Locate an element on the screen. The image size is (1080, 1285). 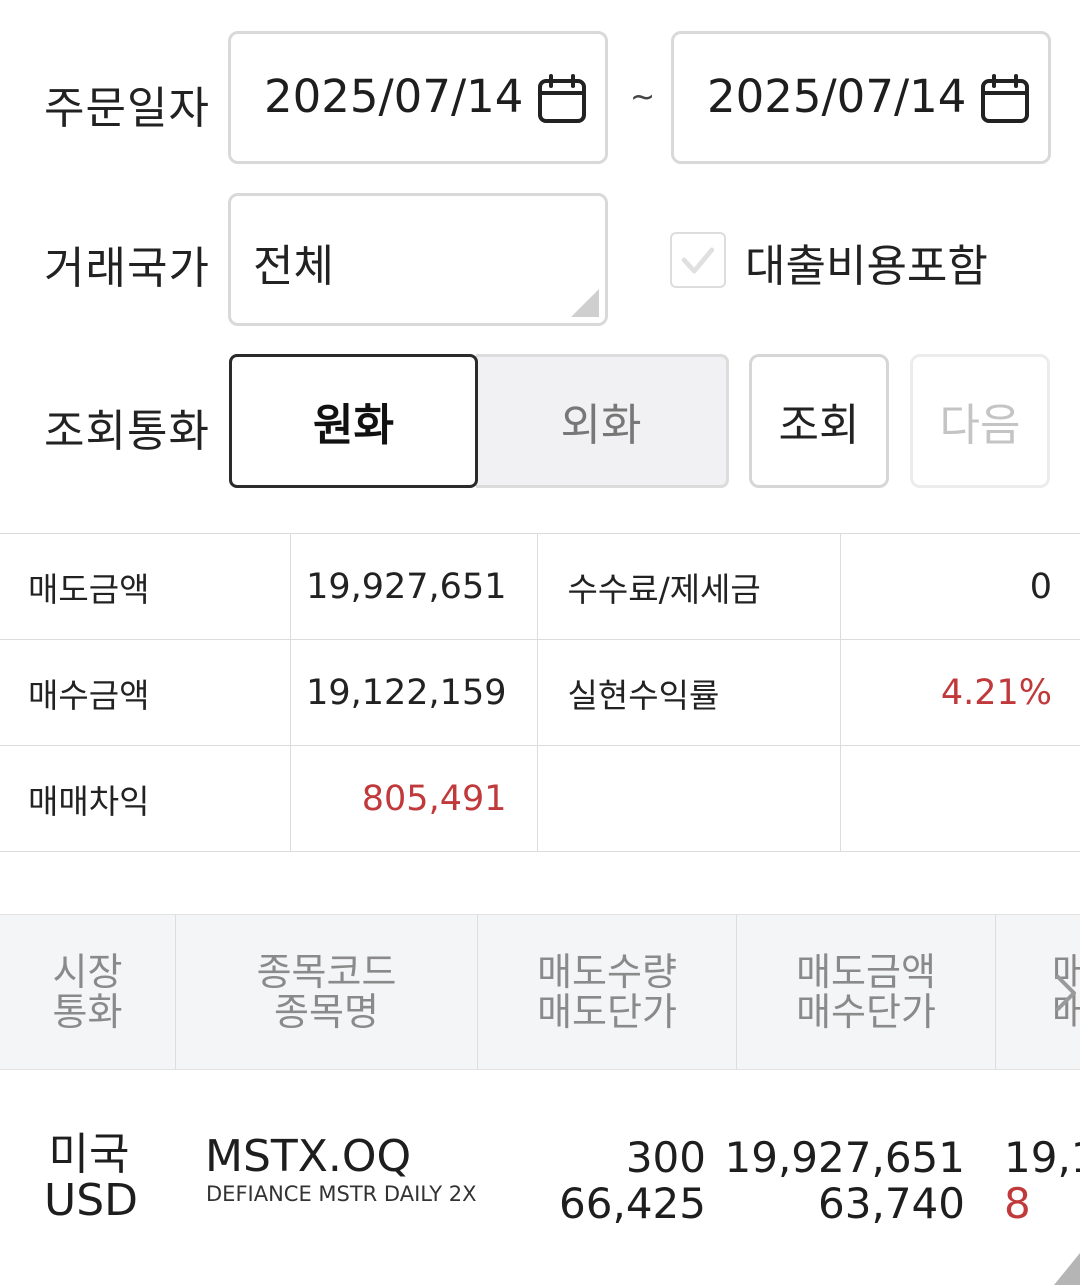
summary-label: 매매차익 is located at coordinates (145, 798).